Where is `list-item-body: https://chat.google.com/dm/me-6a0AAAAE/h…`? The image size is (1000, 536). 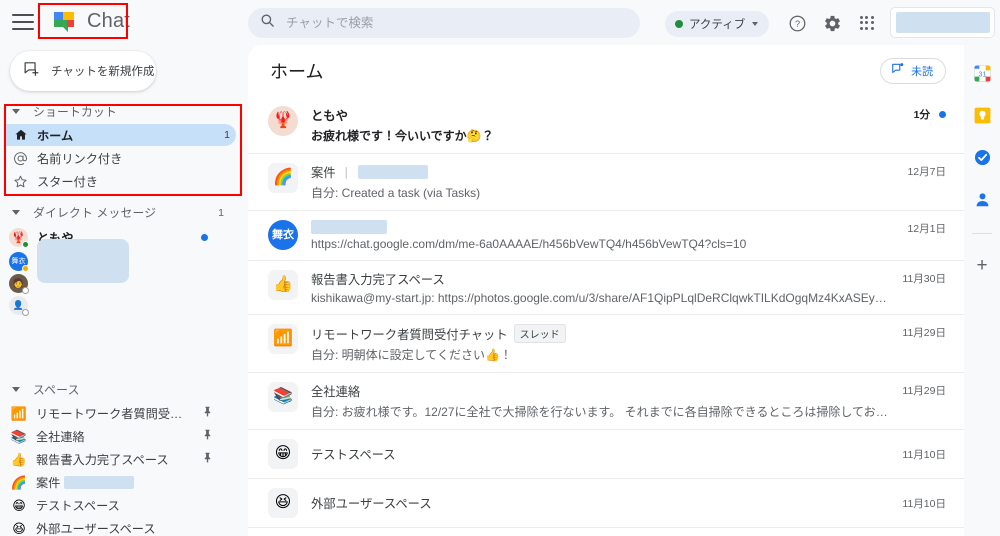
list-item-body: https://chat.google.com/dm/me-6a0AAAAE/h… is located at coordinates (603, 235).